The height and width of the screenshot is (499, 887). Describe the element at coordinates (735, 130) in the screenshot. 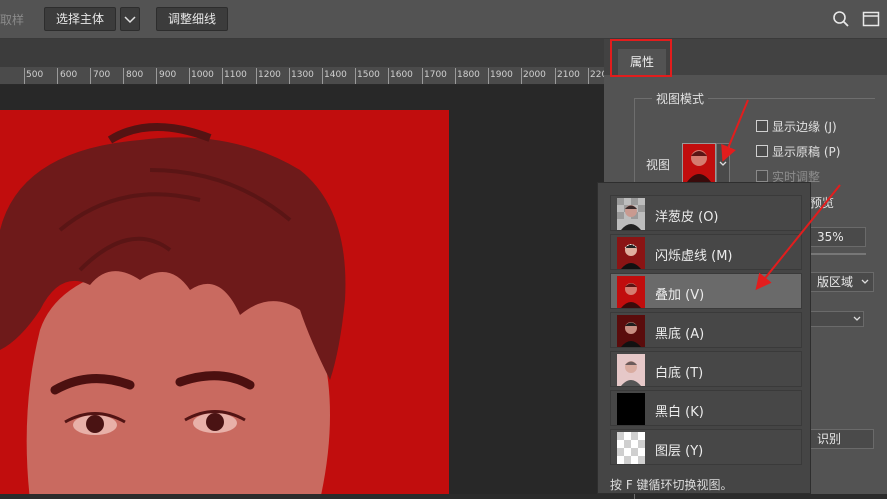

I see `arrow-to-view-dropdown` at that location.